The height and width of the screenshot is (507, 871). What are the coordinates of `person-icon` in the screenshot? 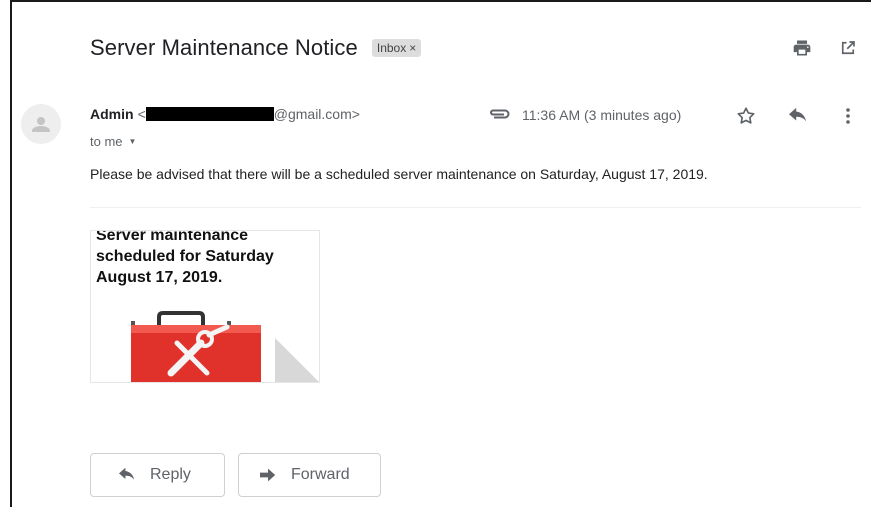 It's located at (41, 124).